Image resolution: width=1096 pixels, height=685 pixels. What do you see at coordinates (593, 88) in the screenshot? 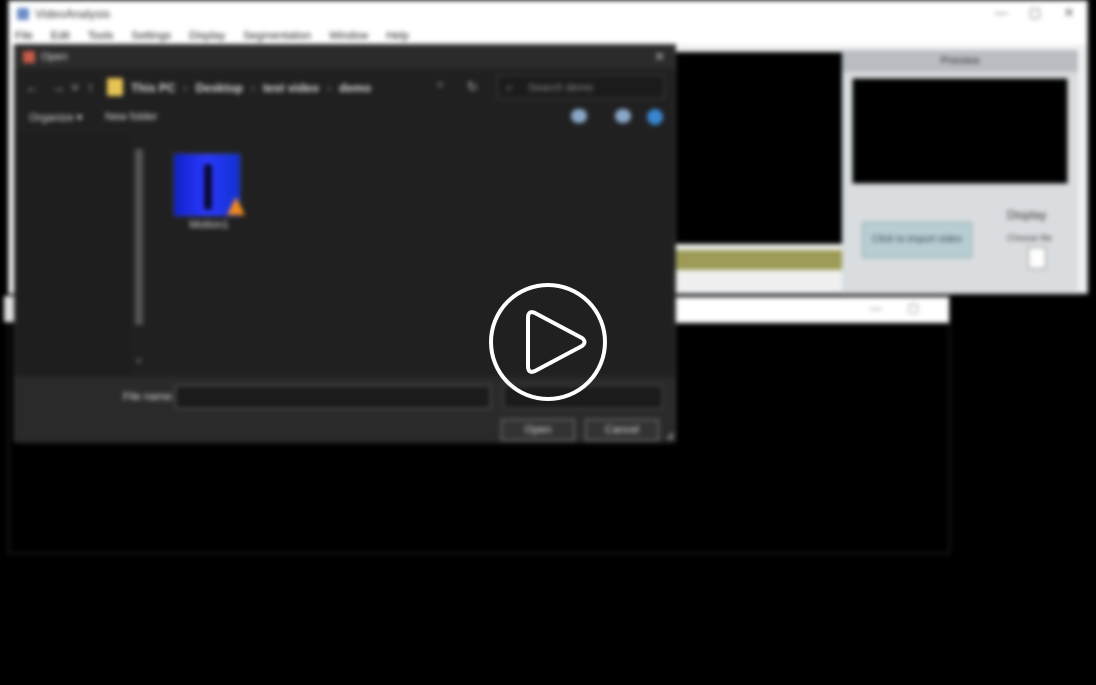
I see `search-input` at bounding box center [593, 88].